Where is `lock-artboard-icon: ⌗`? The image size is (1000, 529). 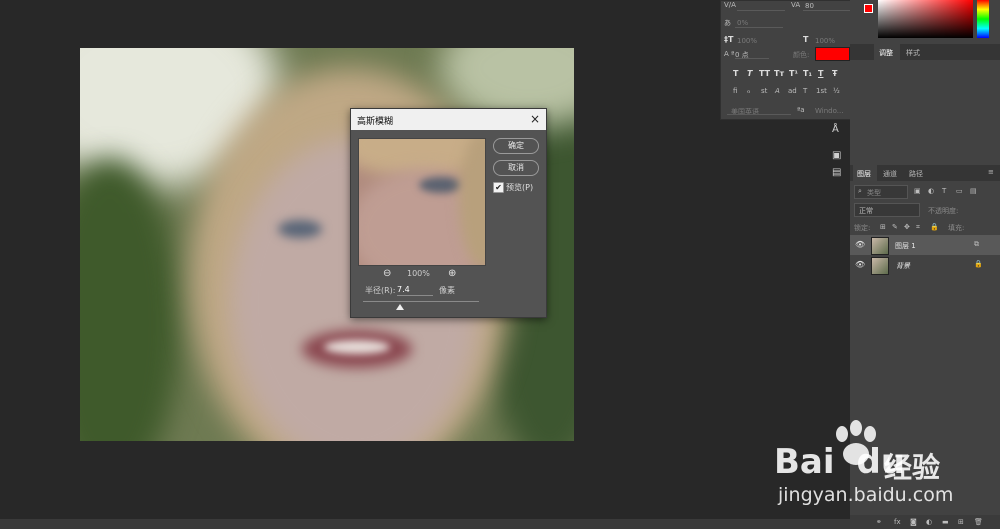
lock-artboard-icon: ⌗ is located at coordinates (918, 227).